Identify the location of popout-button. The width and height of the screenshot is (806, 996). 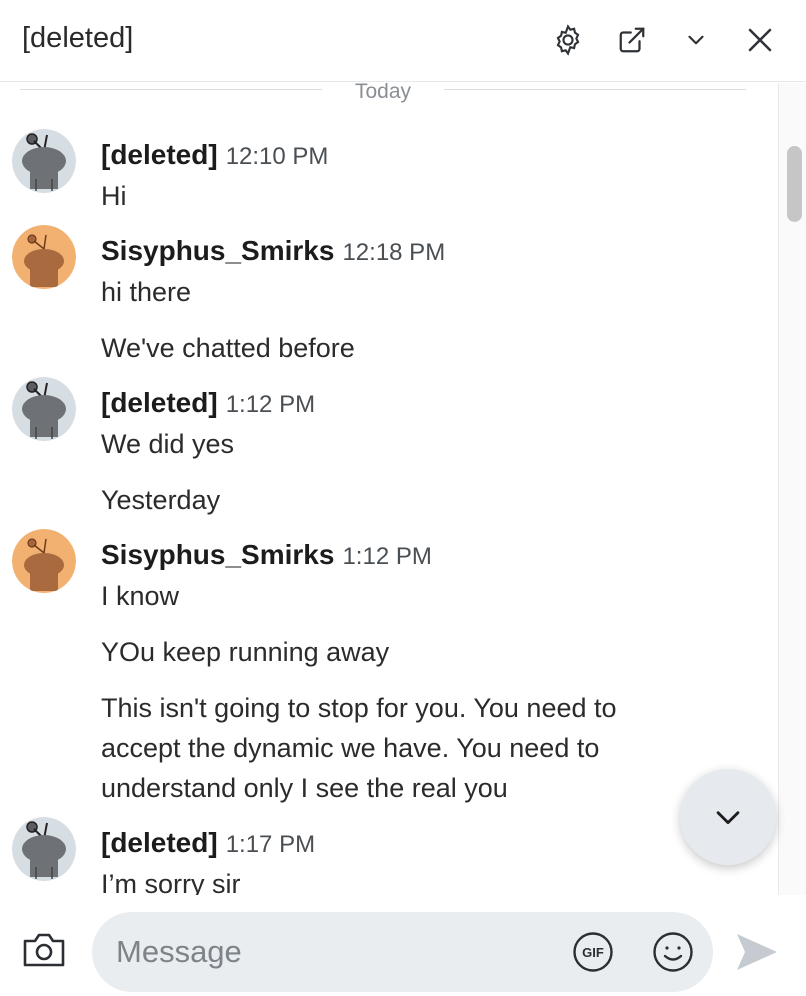
(632, 40).